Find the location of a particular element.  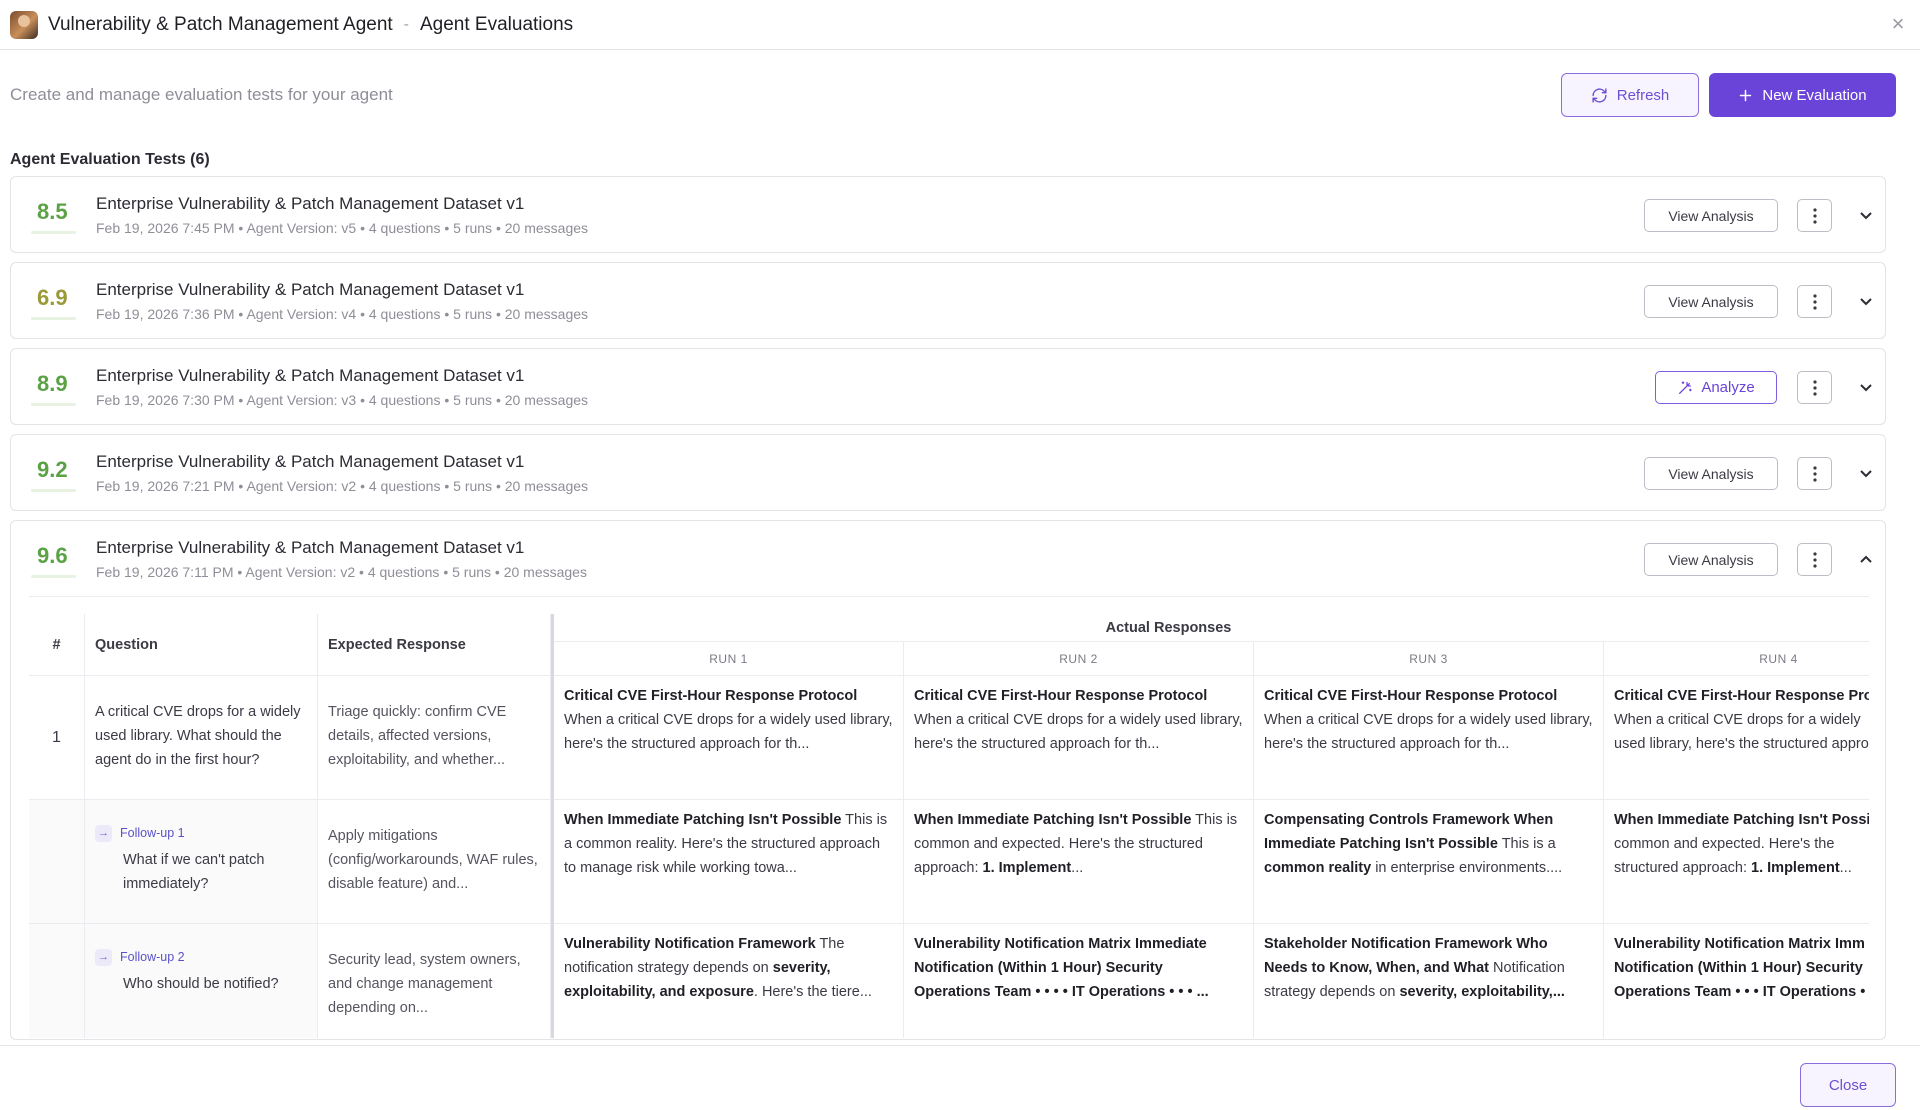

run-4-header: RUN 4 is located at coordinates (1736, 659).